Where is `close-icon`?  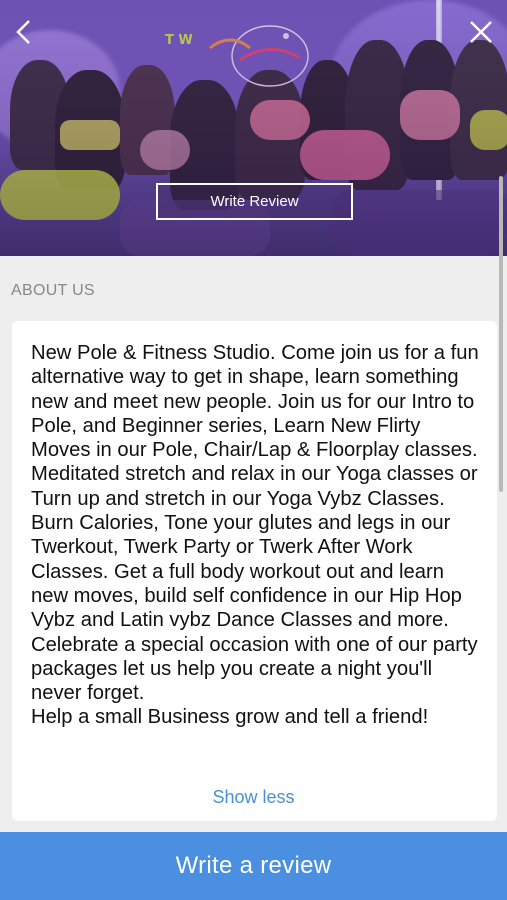
close-icon is located at coordinates (481, 32).